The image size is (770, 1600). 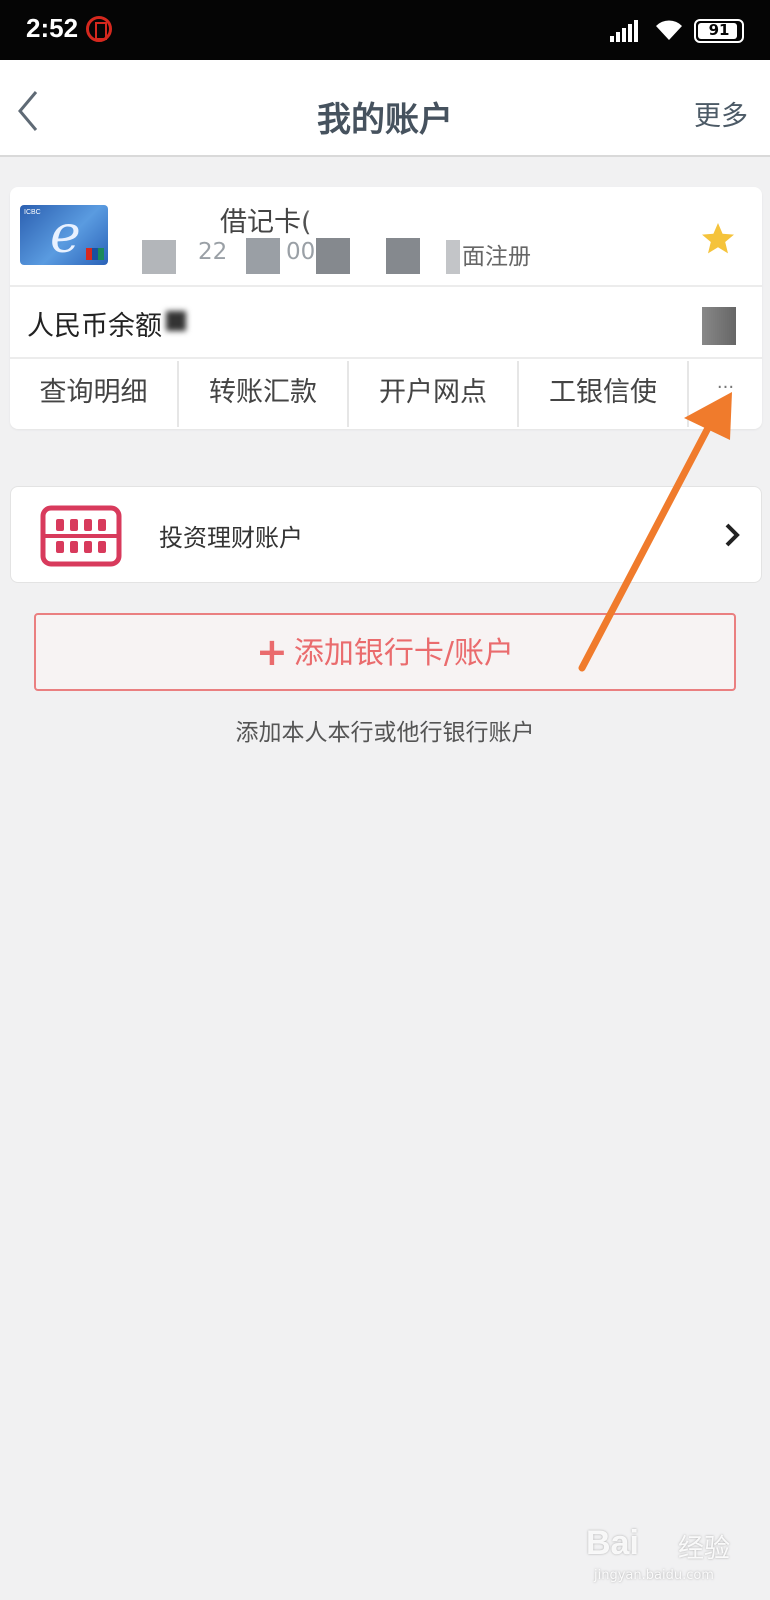 What do you see at coordinates (94, 326) in the screenshot?
I see `balance-label: 人民币余额` at bounding box center [94, 326].